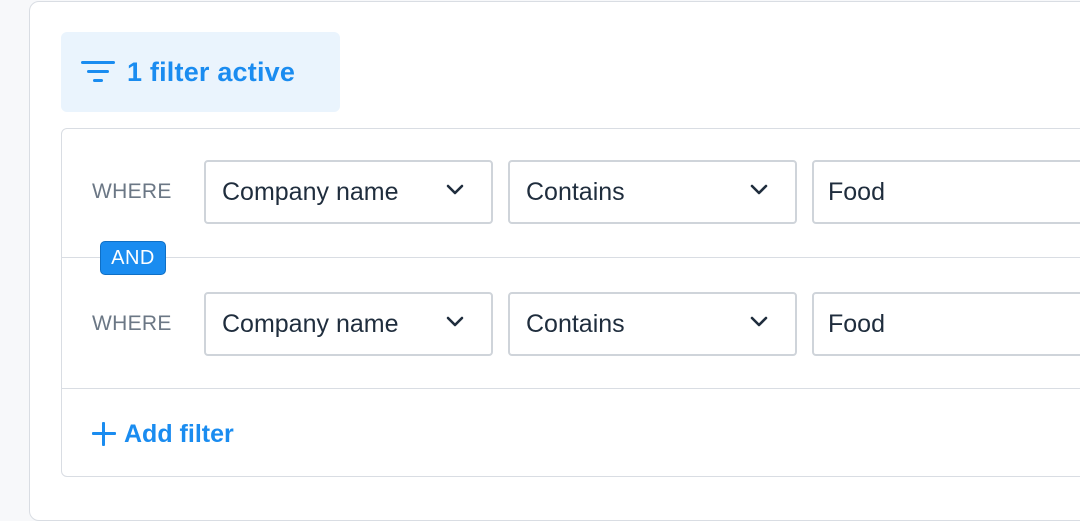  I want to click on filter-toggle-button: 1 filter active, so click(200, 72).